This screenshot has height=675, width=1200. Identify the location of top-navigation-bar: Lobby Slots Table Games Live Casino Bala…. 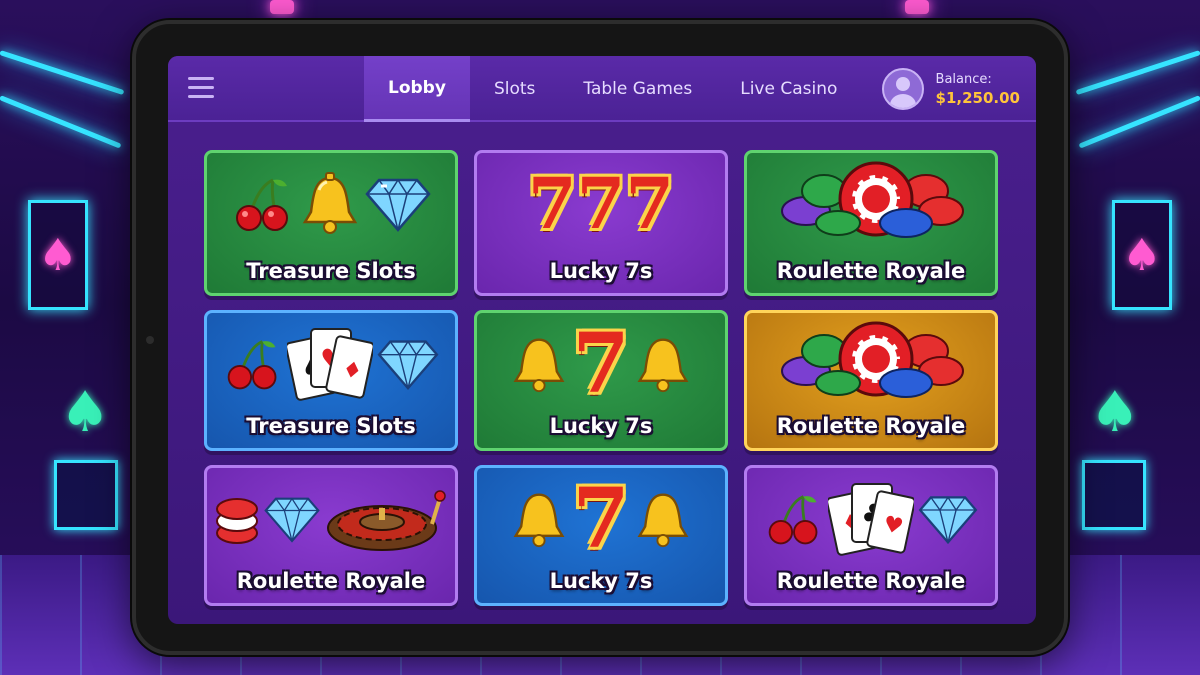
(602, 89).